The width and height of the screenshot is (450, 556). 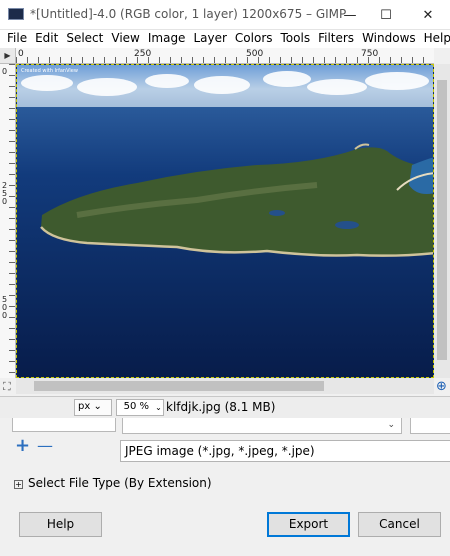 I want to click on menu-colors: Colors, so click(x=254, y=39).